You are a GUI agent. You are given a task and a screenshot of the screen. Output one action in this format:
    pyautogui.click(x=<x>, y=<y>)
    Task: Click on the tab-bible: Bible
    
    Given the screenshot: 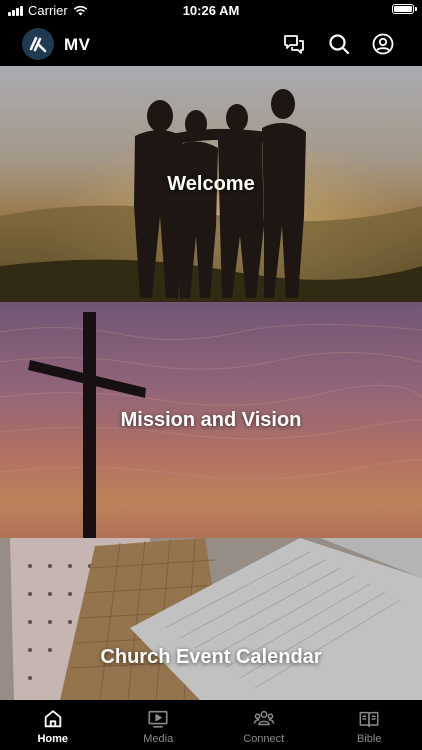 What is the action you would take?
    pyautogui.click(x=369, y=725)
    